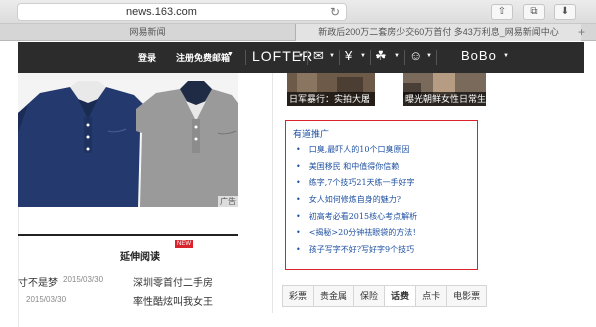  I want to click on new-badge: NEW, so click(184, 244).